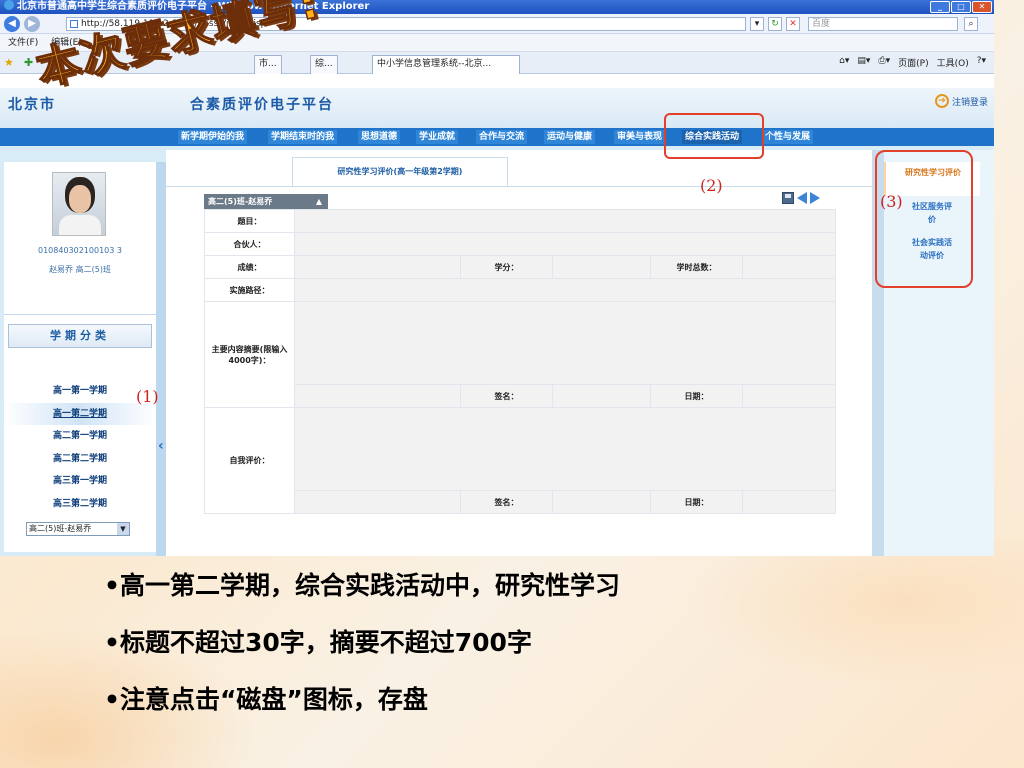 This screenshot has width=1024, height=768. Describe the element at coordinates (12, 24) in the screenshot. I see `back-button: ◀` at that location.